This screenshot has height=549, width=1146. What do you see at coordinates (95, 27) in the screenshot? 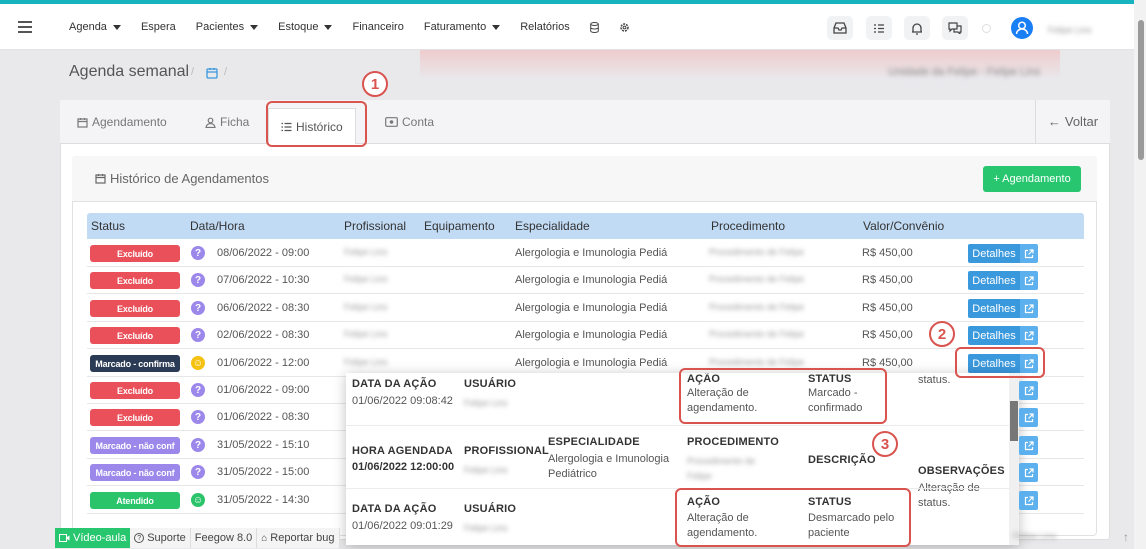
I see `menu-item-agenda: Agenda` at bounding box center [95, 27].